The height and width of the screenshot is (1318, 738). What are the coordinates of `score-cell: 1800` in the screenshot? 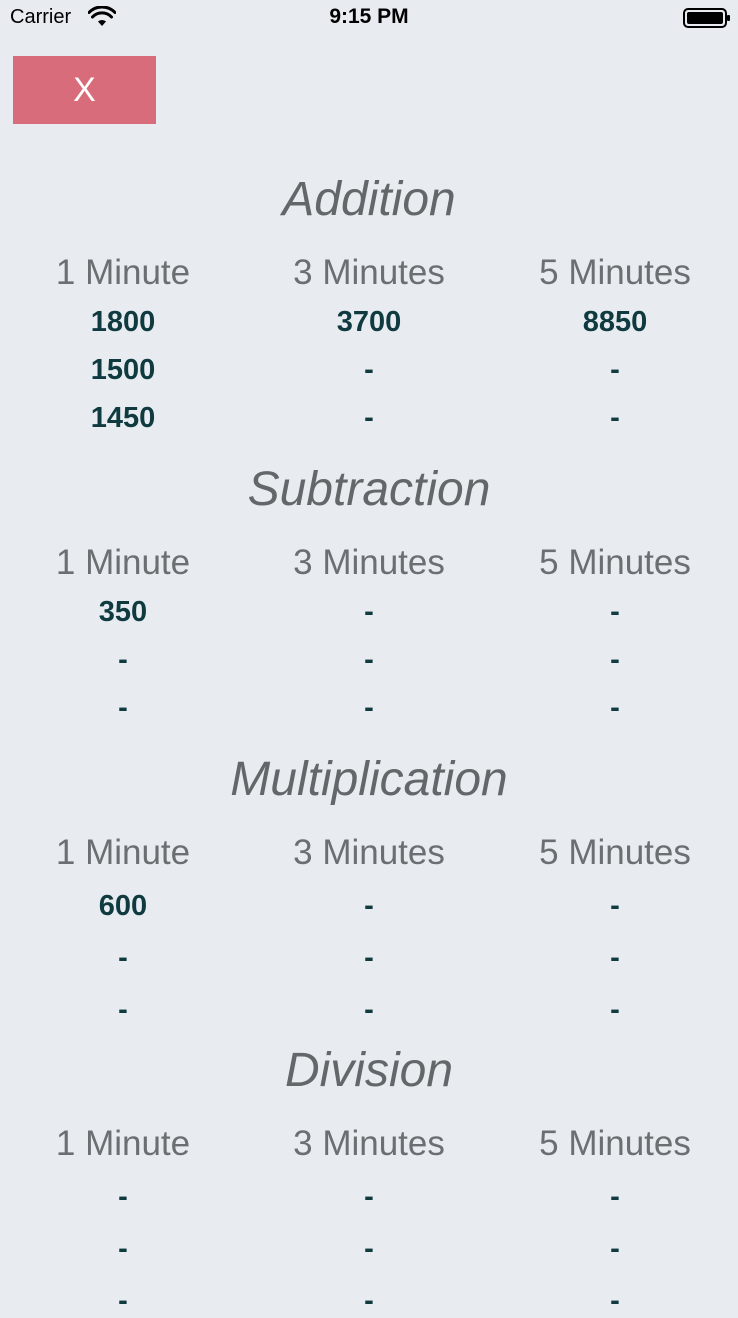 It's located at (123, 322).